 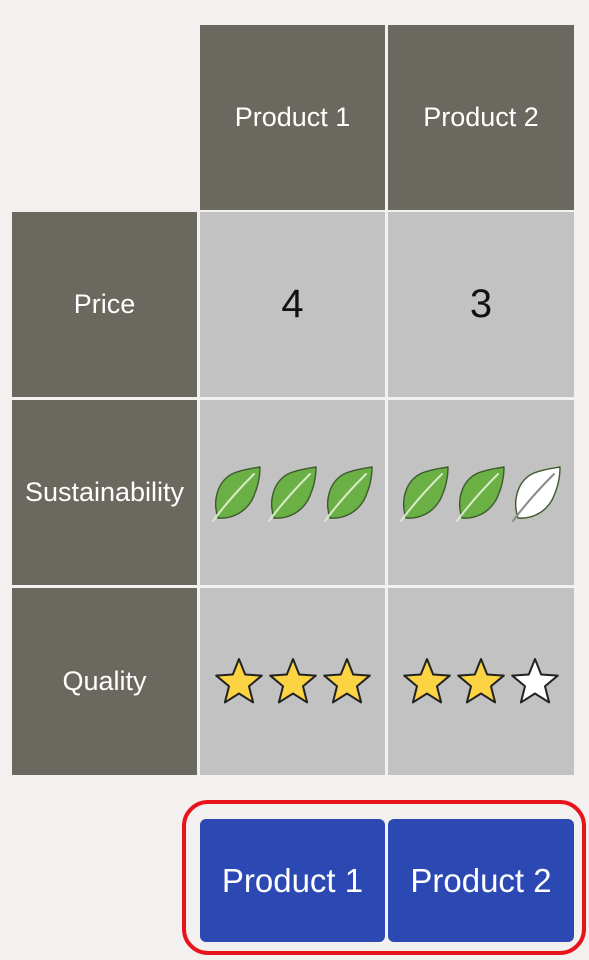 I want to click on row-header-price: Price, so click(x=104, y=304).